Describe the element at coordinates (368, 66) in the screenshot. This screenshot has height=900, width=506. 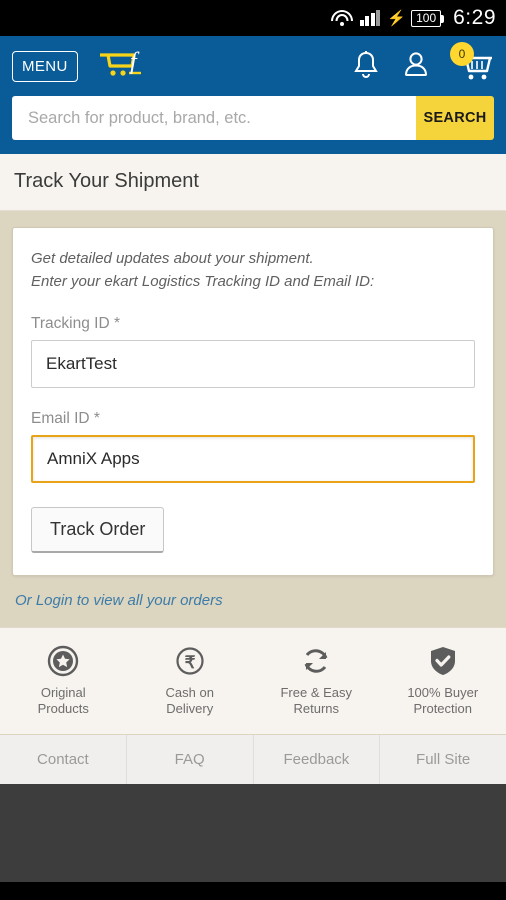
I see `bell-icon` at that location.